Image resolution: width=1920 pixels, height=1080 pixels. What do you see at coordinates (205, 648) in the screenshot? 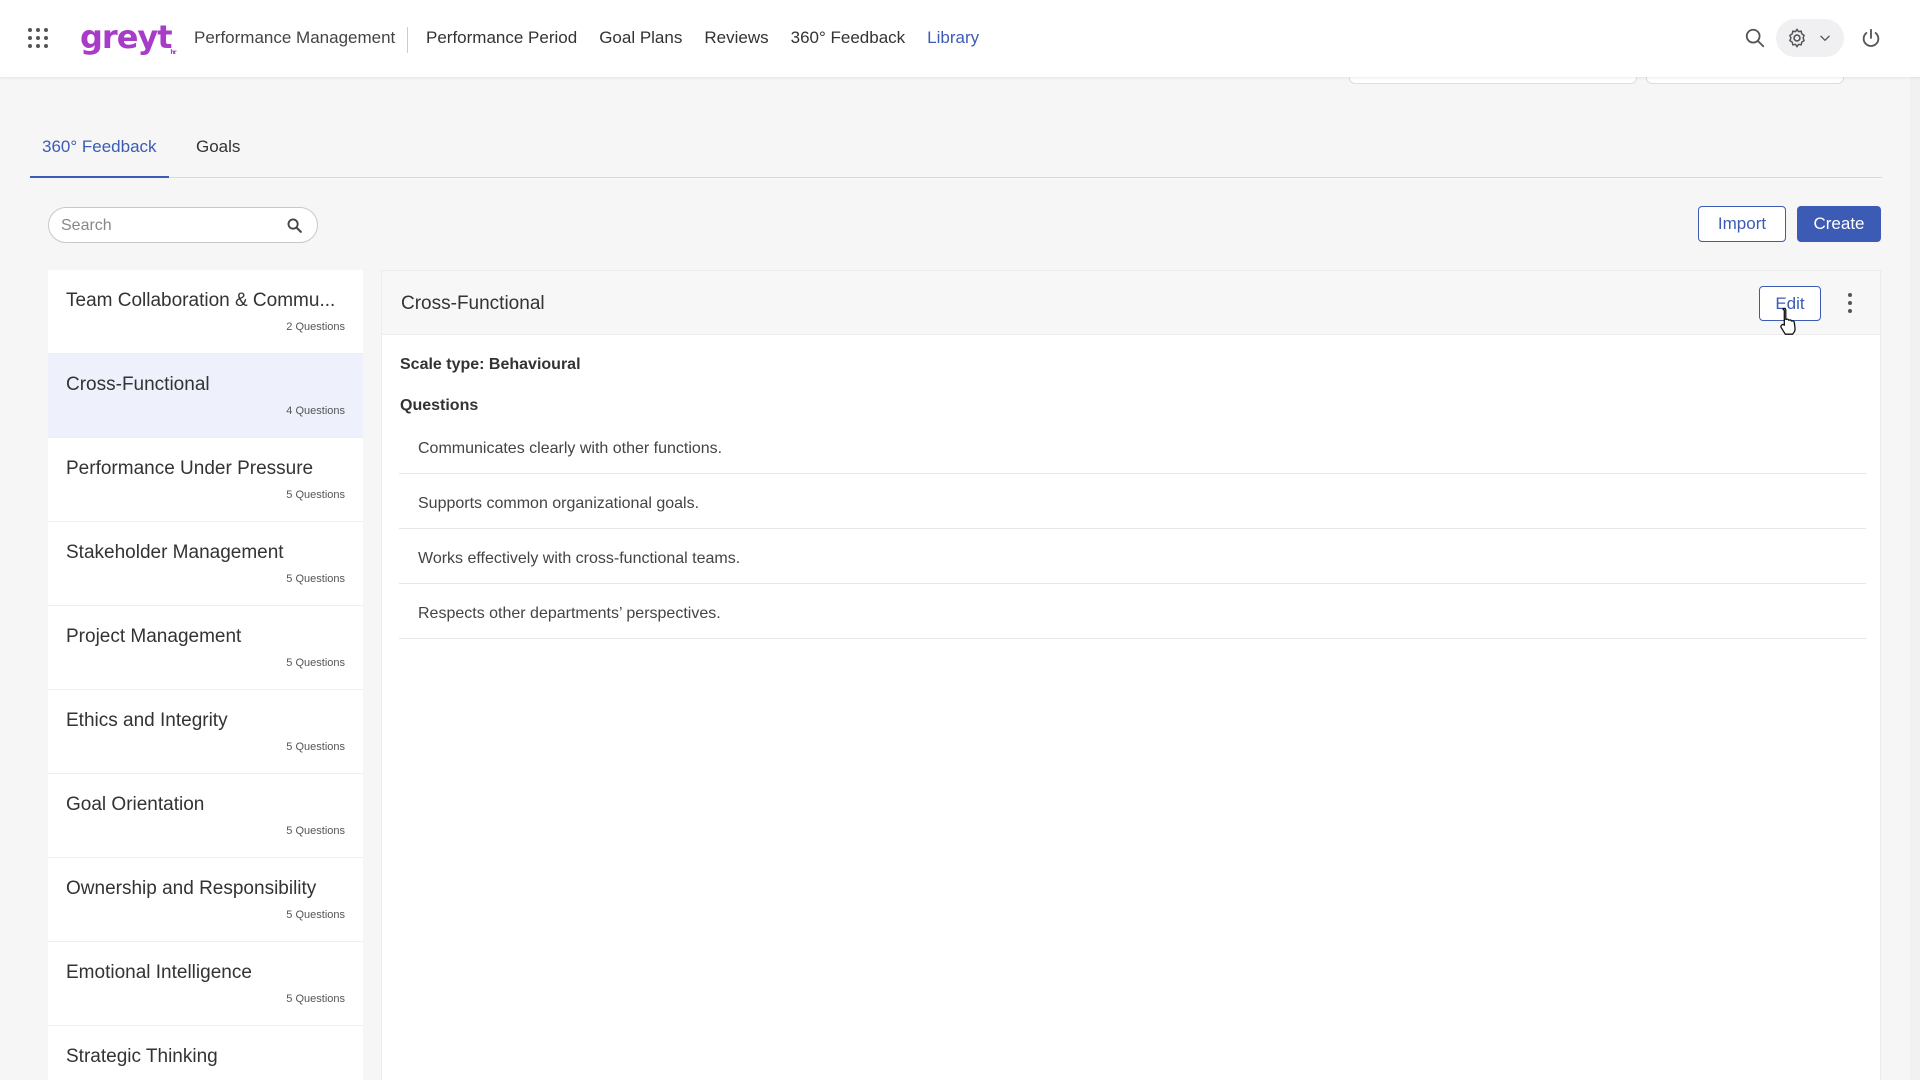
I see `list-item: Project Management 5 Questions` at bounding box center [205, 648].